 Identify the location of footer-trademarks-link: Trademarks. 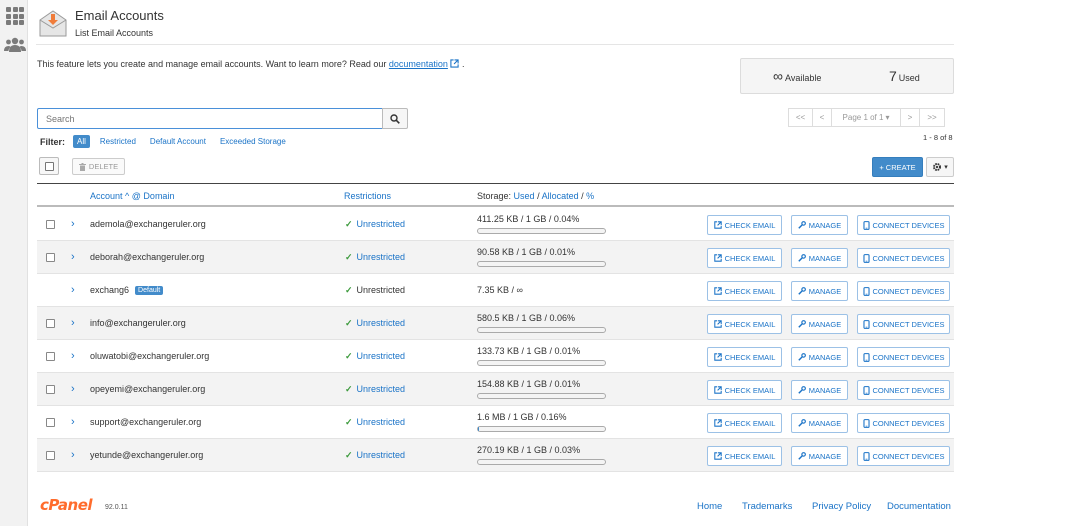
(767, 506).